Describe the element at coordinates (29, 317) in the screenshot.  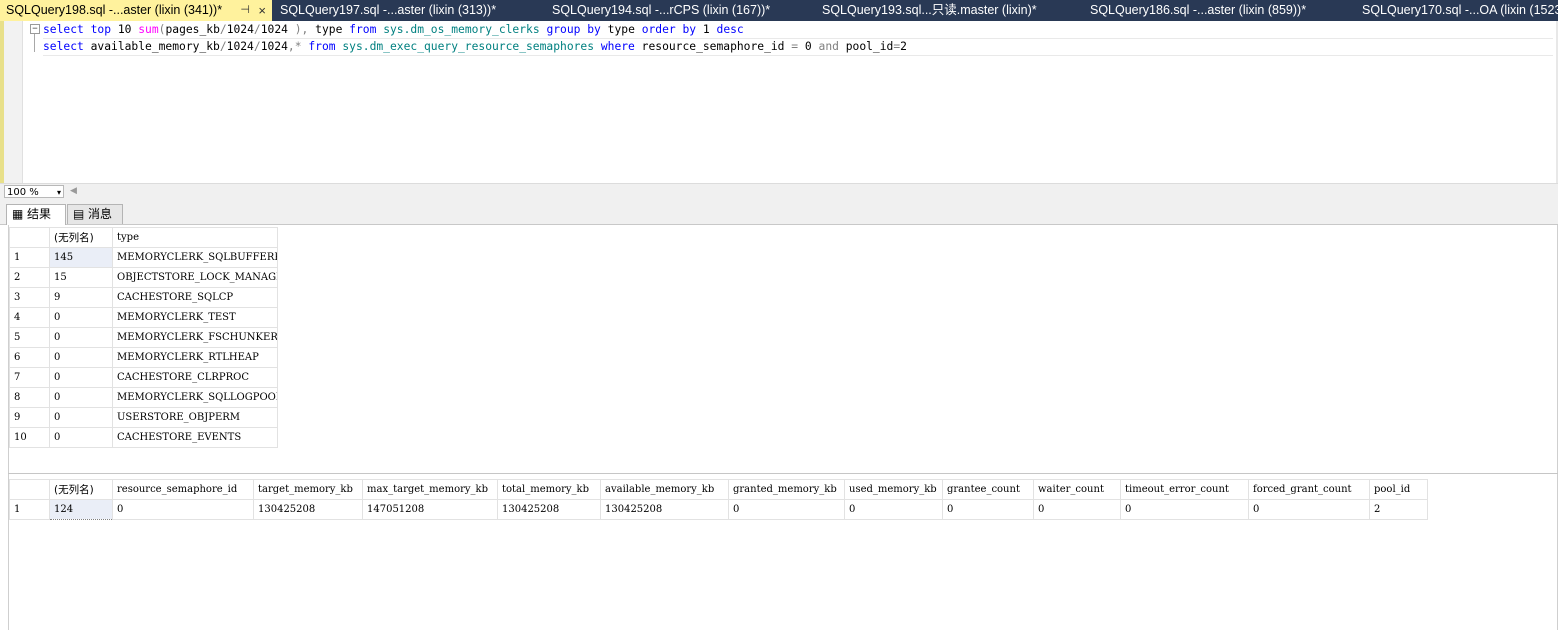
I see `row-number: 4` at that location.